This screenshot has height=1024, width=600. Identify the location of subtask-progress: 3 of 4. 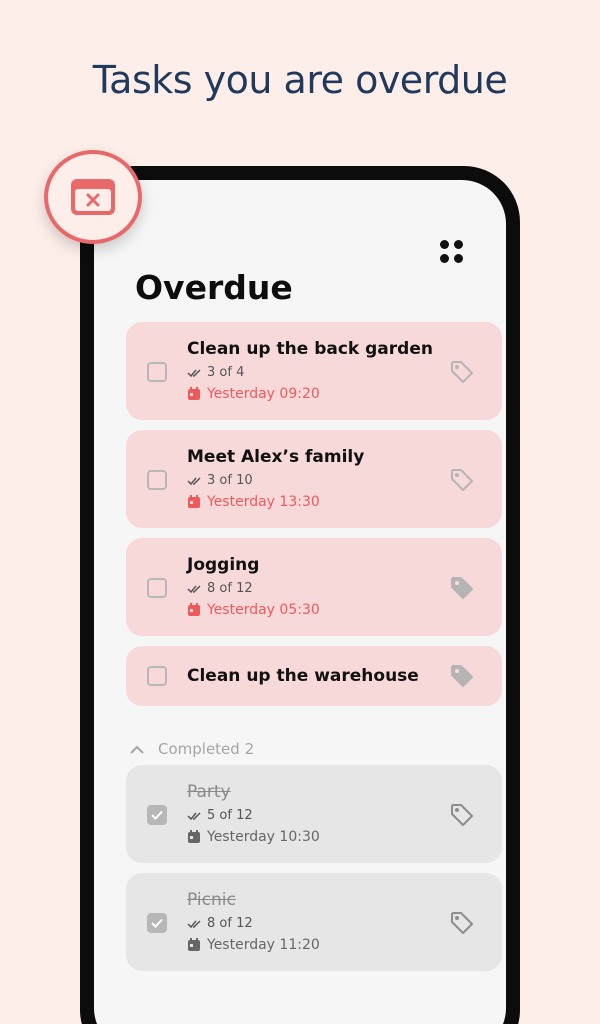
(215, 372).